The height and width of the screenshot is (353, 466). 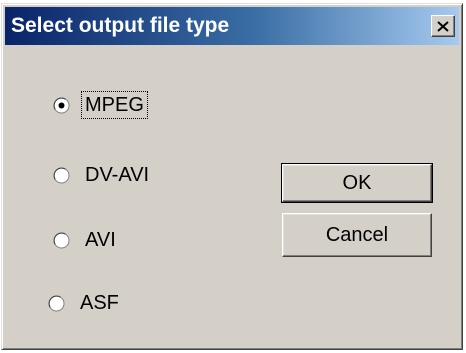 I want to click on close-button, so click(x=443, y=26).